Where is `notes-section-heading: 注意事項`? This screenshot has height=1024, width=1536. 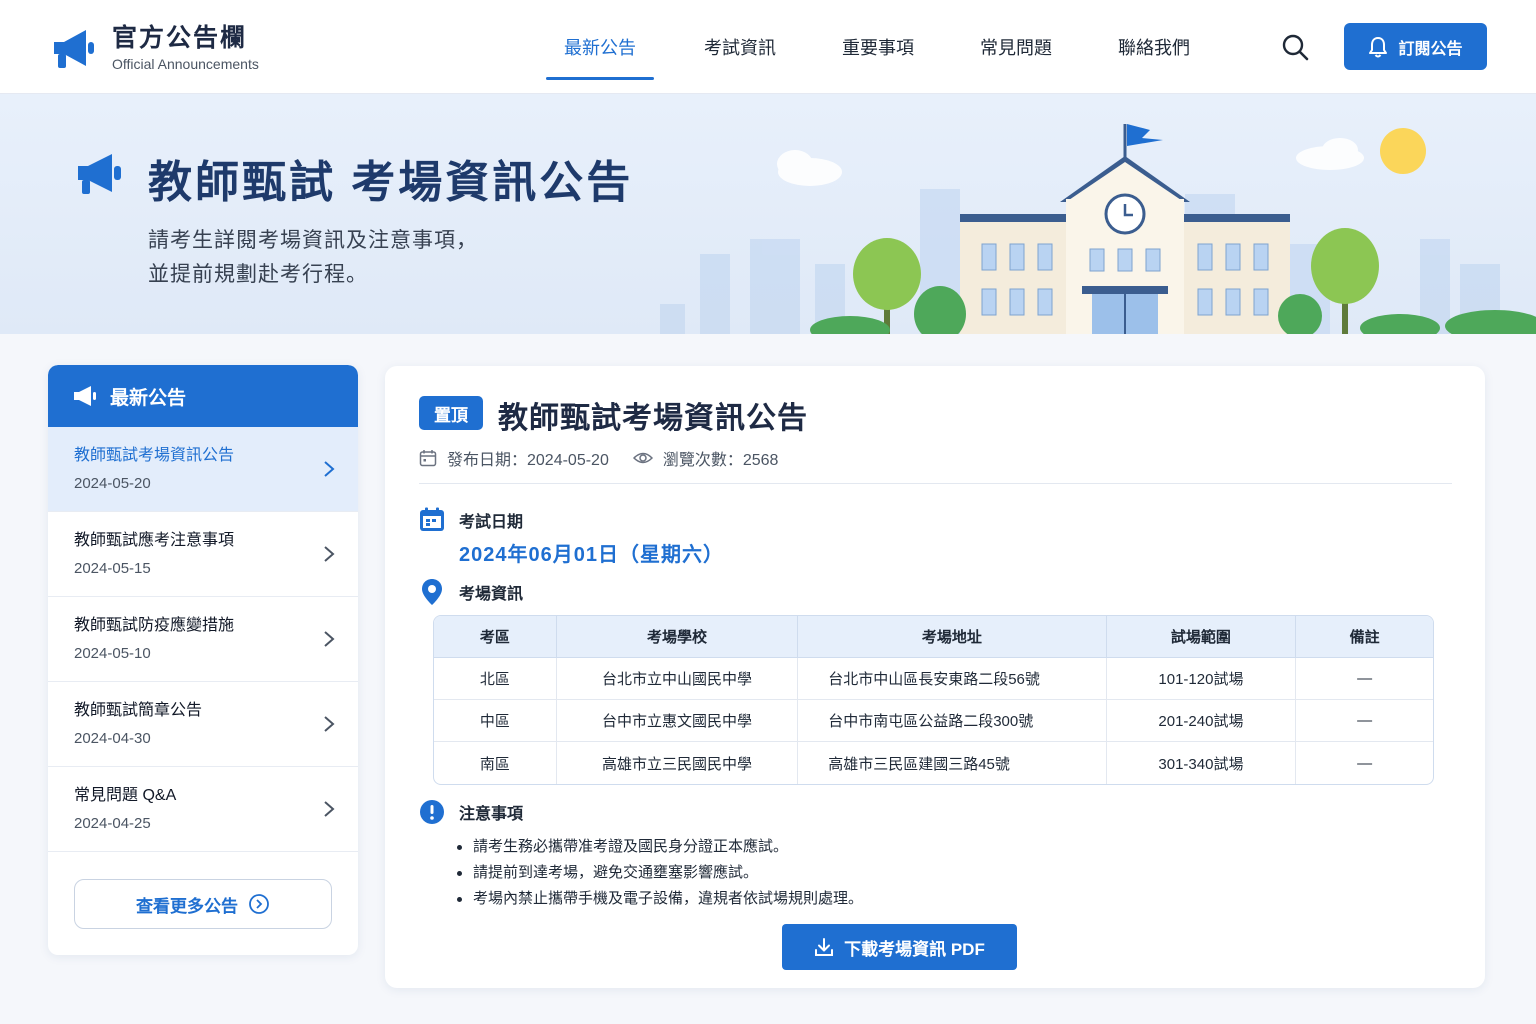 notes-section-heading: 注意事項 is located at coordinates (471, 812).